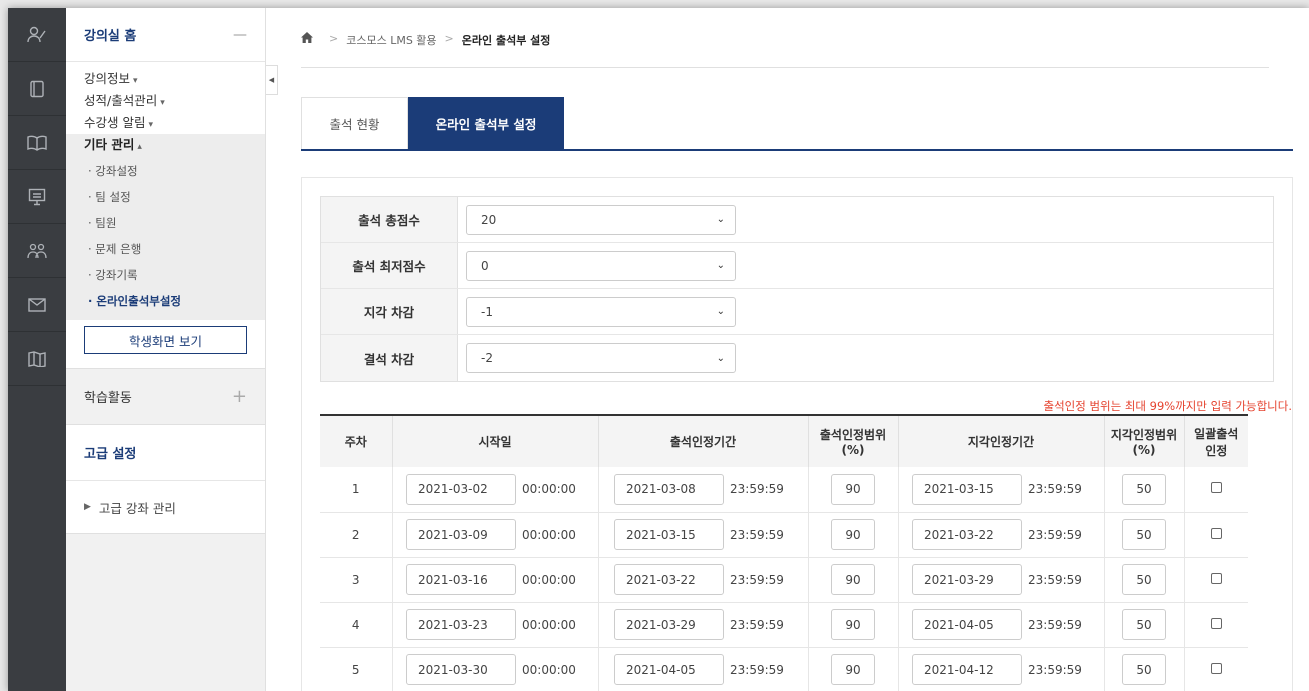 This screenshot has height=691, width=1309. What do you see at coordinates (461, 624) in the screenshot?
I see `start-date-input: 2021-03-23` at bounding box center [461, 624].